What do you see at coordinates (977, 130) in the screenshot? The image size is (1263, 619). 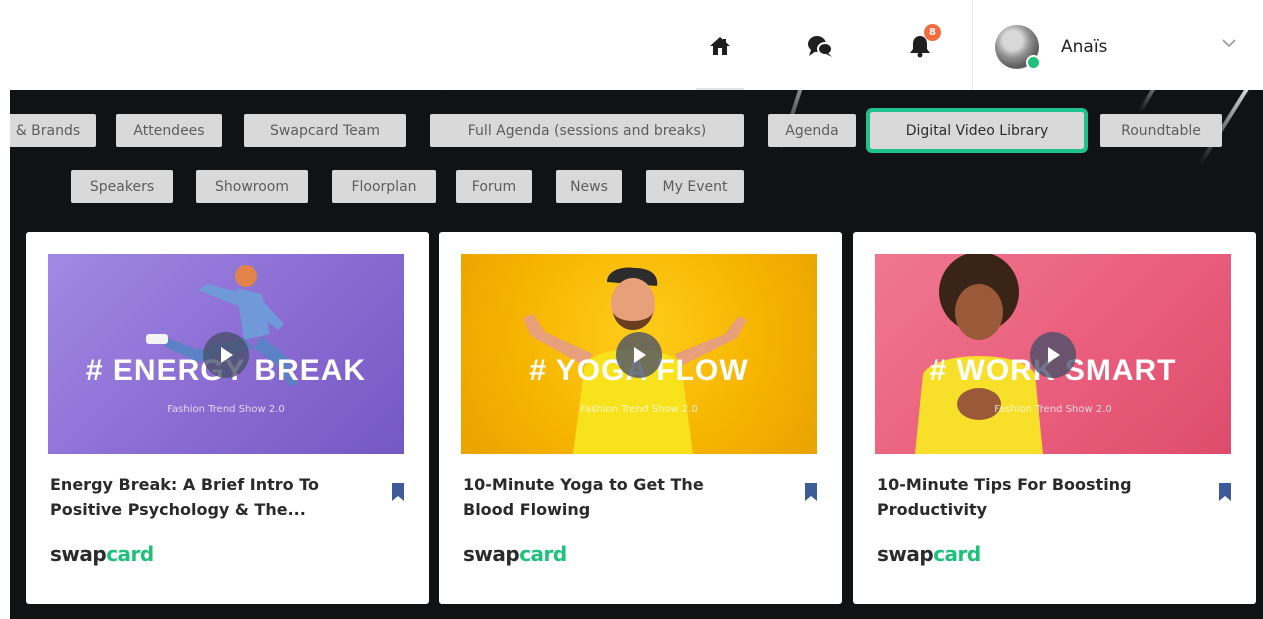 I see `tab-digital-video-library: Digital Video Library` at bounding box center [977, 130].